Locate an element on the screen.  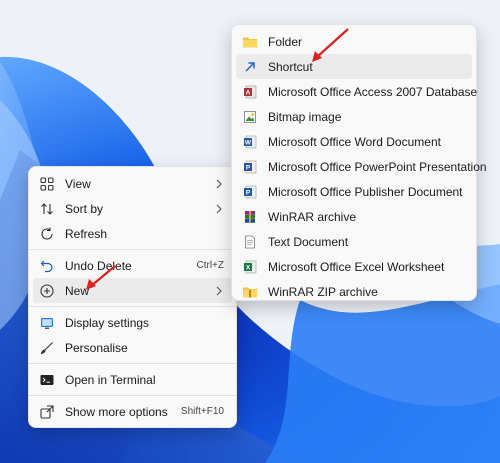
keyboard-shortcut: Shift+F10 is located at coordinates (202, 411).